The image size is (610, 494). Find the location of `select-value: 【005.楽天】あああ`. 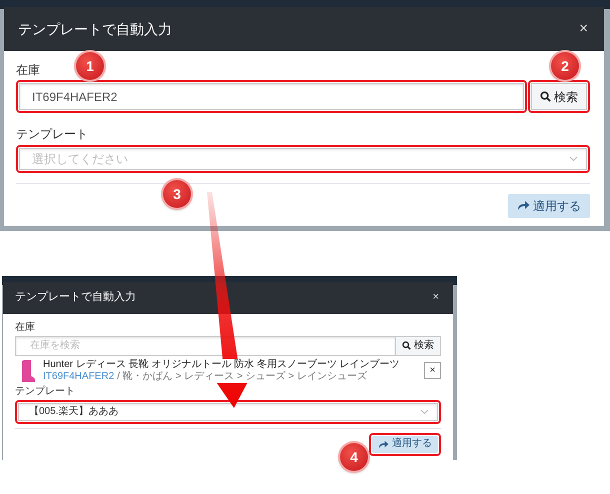

select-value: 【005.楽天】あああ is located at coordinates (73, 412).